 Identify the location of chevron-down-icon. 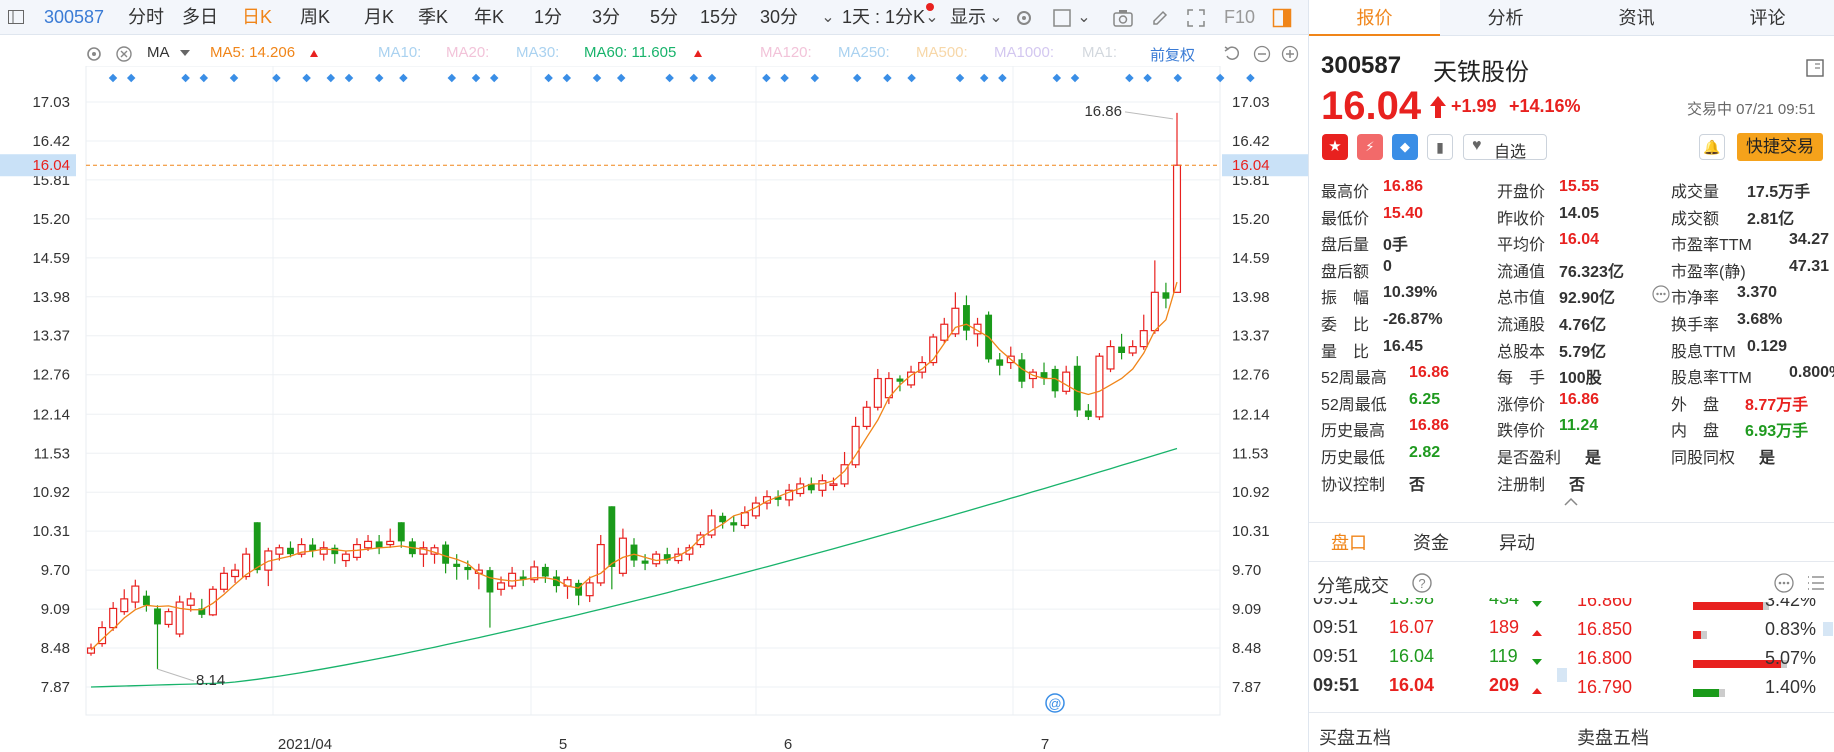
(185, 53).